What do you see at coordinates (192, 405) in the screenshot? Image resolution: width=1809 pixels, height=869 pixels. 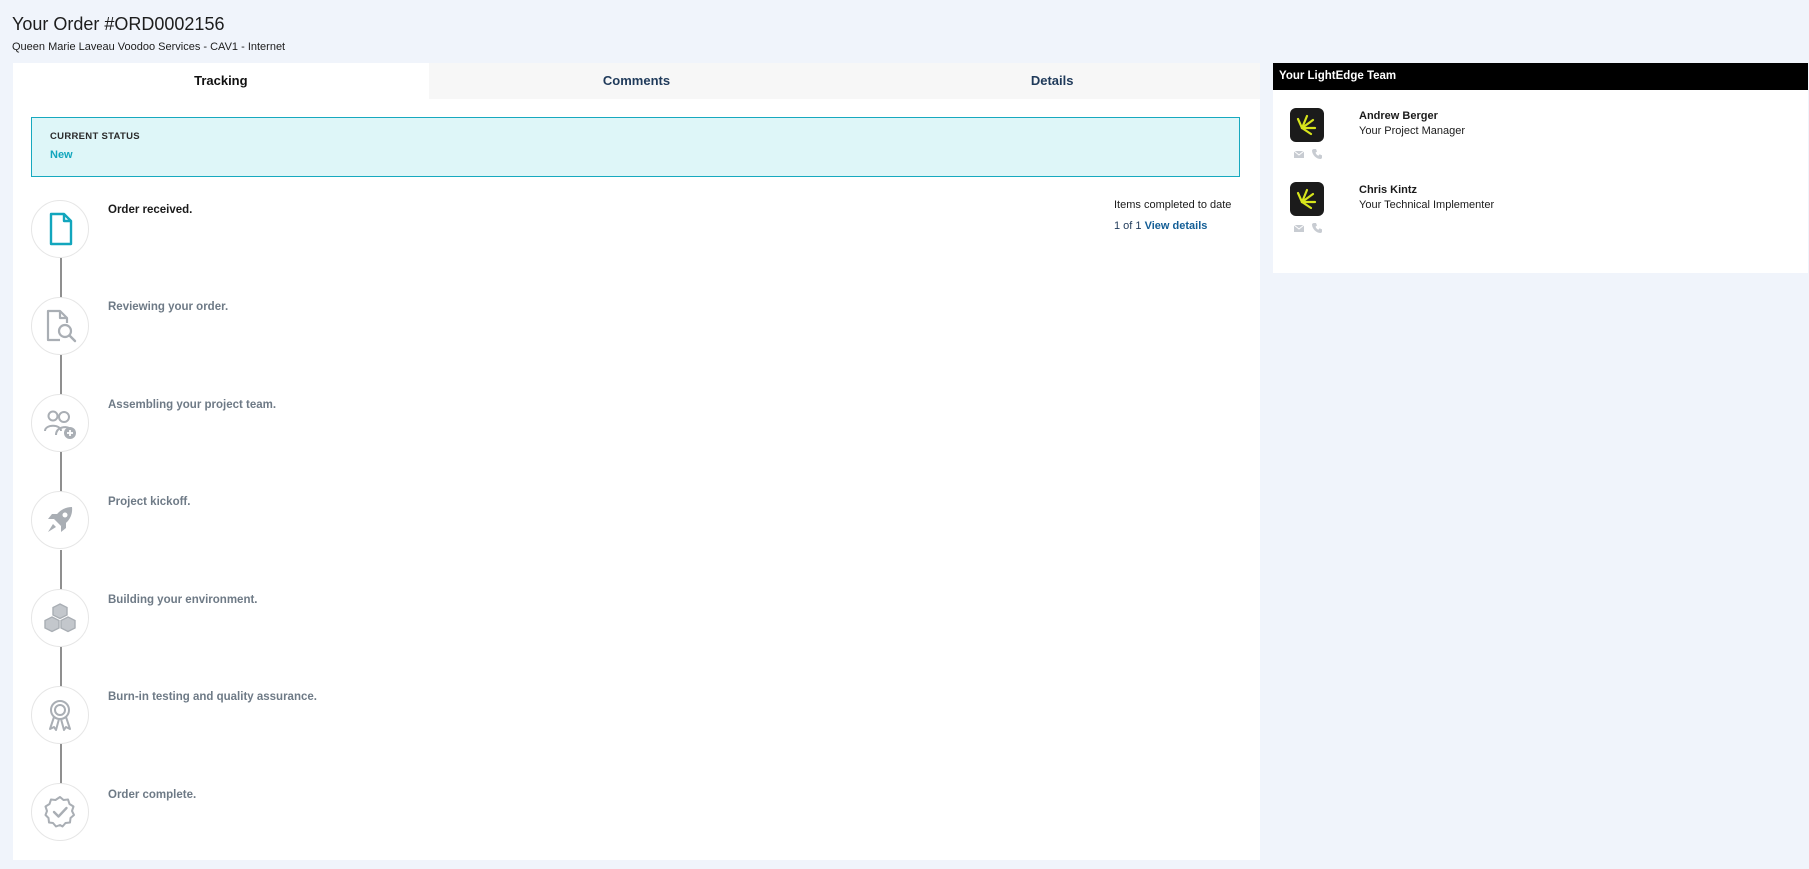 I see `step-label: Assembling your project team.` at bounding box center [192, 405].